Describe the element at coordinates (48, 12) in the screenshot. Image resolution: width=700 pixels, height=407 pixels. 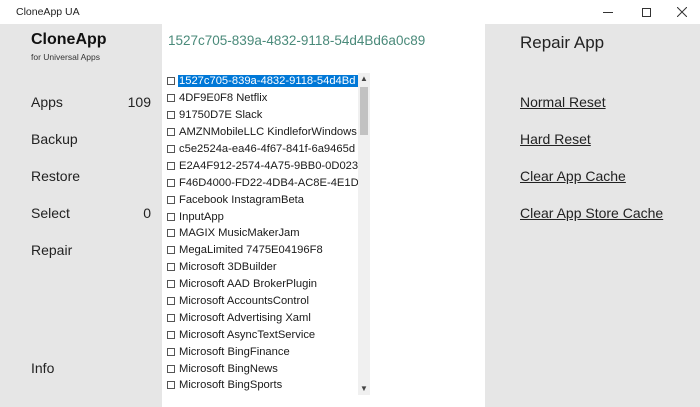
I see `window-title: CloneApp UA` at that location.